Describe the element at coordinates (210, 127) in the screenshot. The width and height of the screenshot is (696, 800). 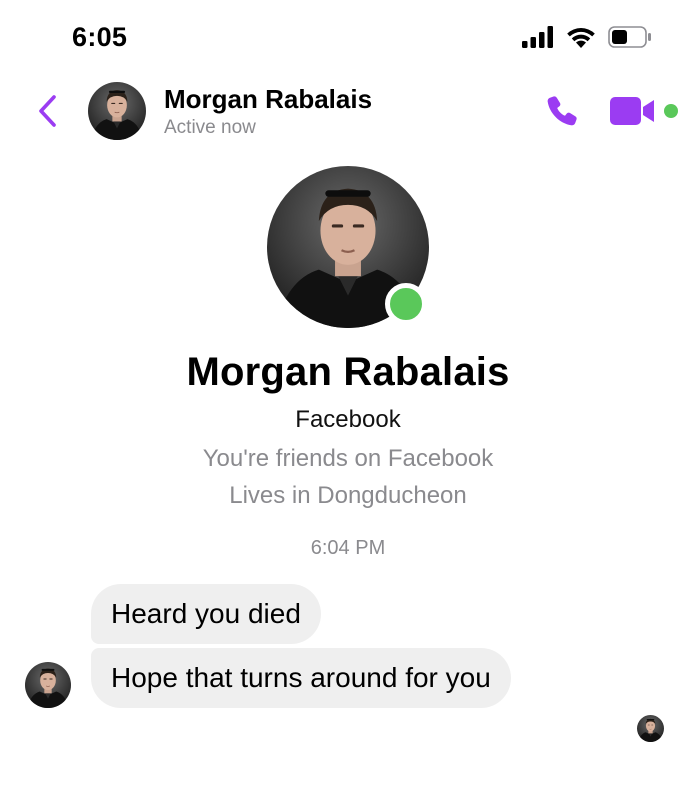
I see `active-status: Active now` at that location.